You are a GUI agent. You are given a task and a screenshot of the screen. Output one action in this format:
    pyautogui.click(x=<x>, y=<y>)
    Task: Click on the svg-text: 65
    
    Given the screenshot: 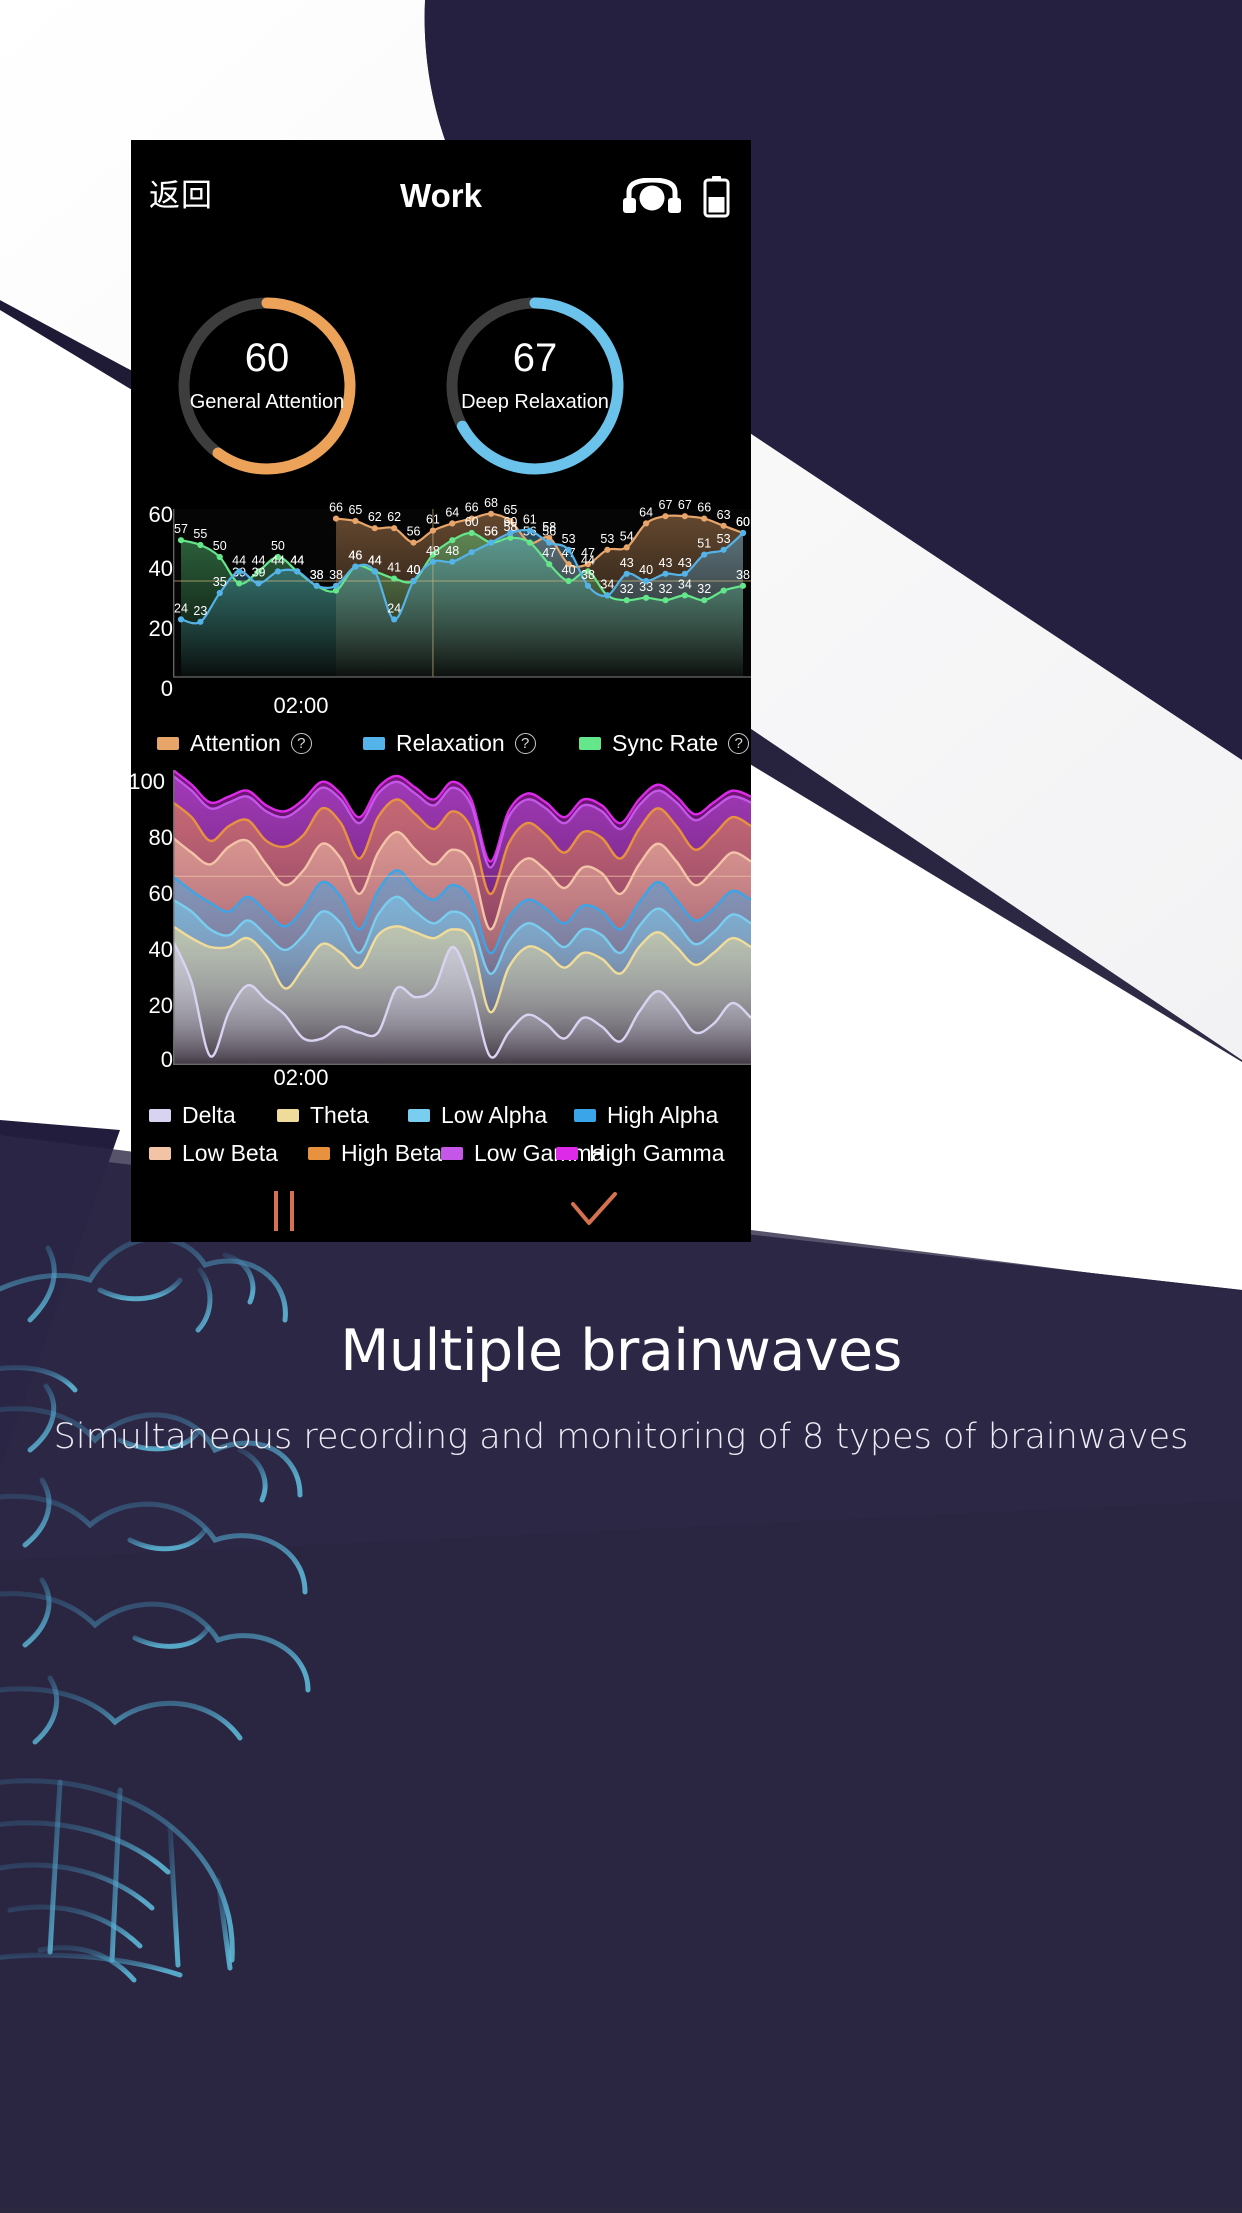 What is the action you would take?
    pyautogui.click(x=355, y=510)
    